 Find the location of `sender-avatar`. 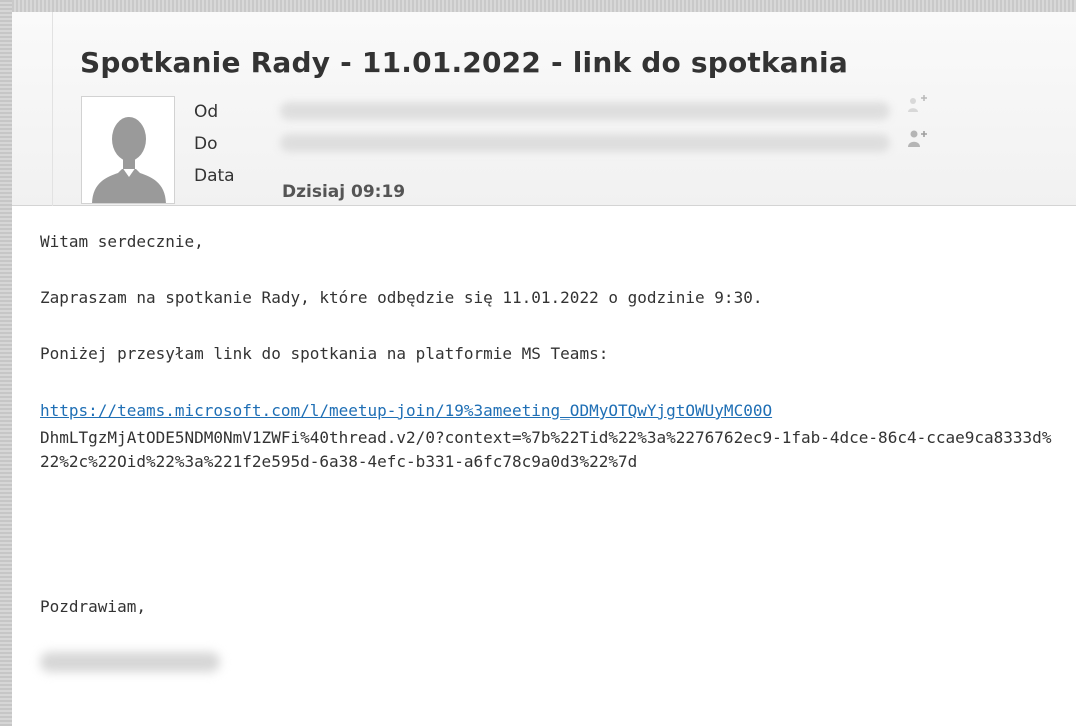

sender-avatar is located at coordinates (128, 150).